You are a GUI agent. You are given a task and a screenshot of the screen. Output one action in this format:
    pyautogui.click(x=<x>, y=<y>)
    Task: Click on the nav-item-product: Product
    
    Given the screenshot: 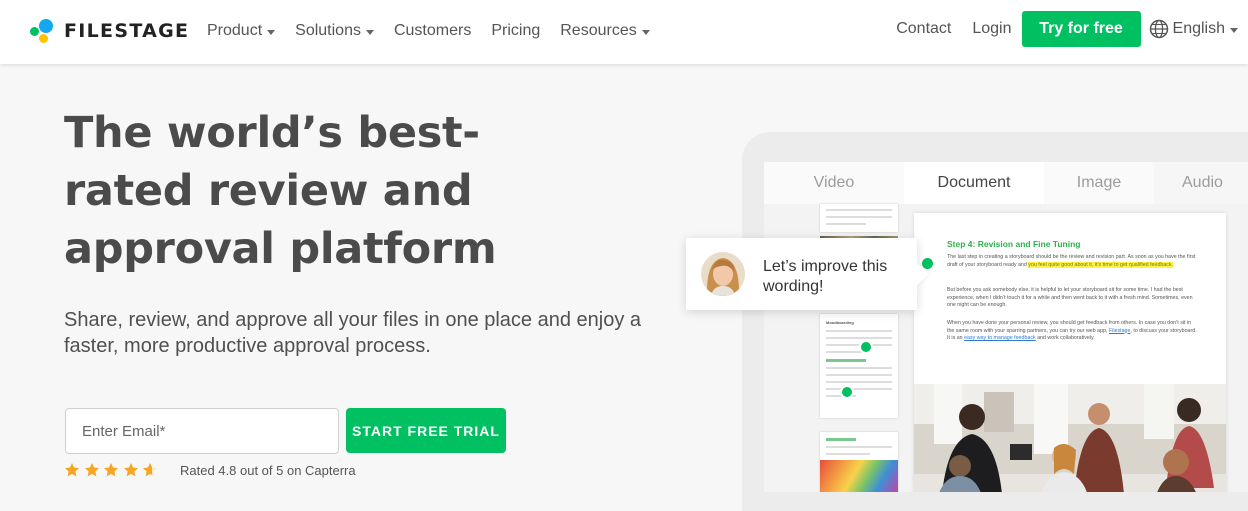 What is the action you would take?
    pyautogui.click(x=241, y=31)
    